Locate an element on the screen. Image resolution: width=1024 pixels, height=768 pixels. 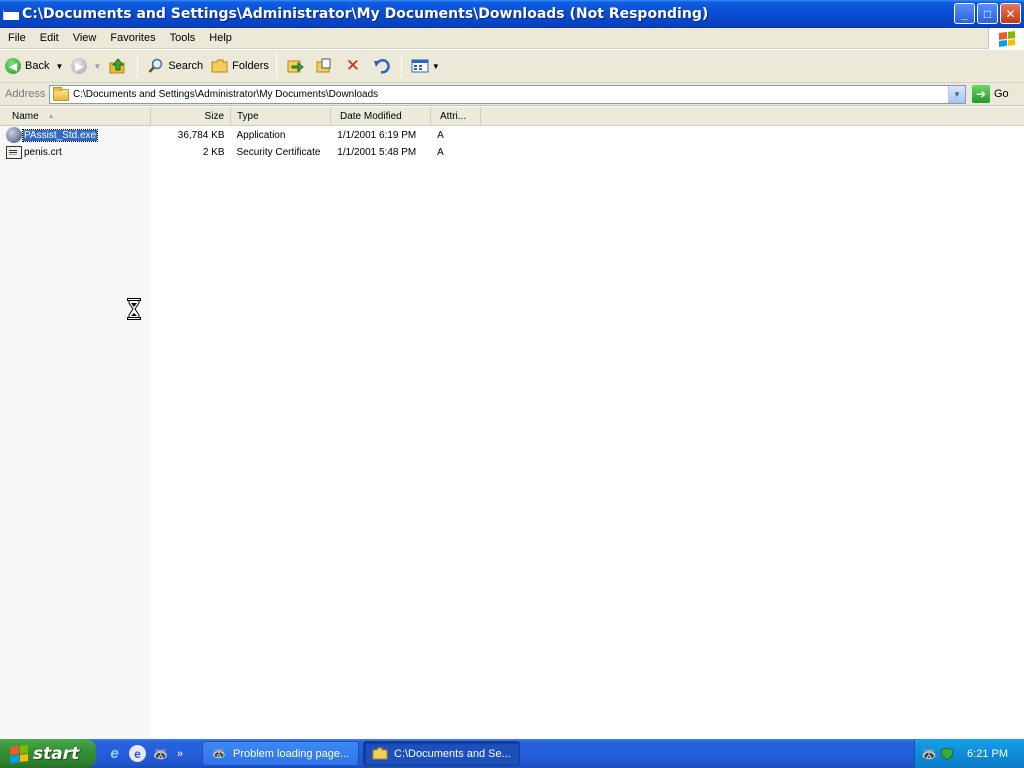
undo-icon is located at coordinates (382, 66).